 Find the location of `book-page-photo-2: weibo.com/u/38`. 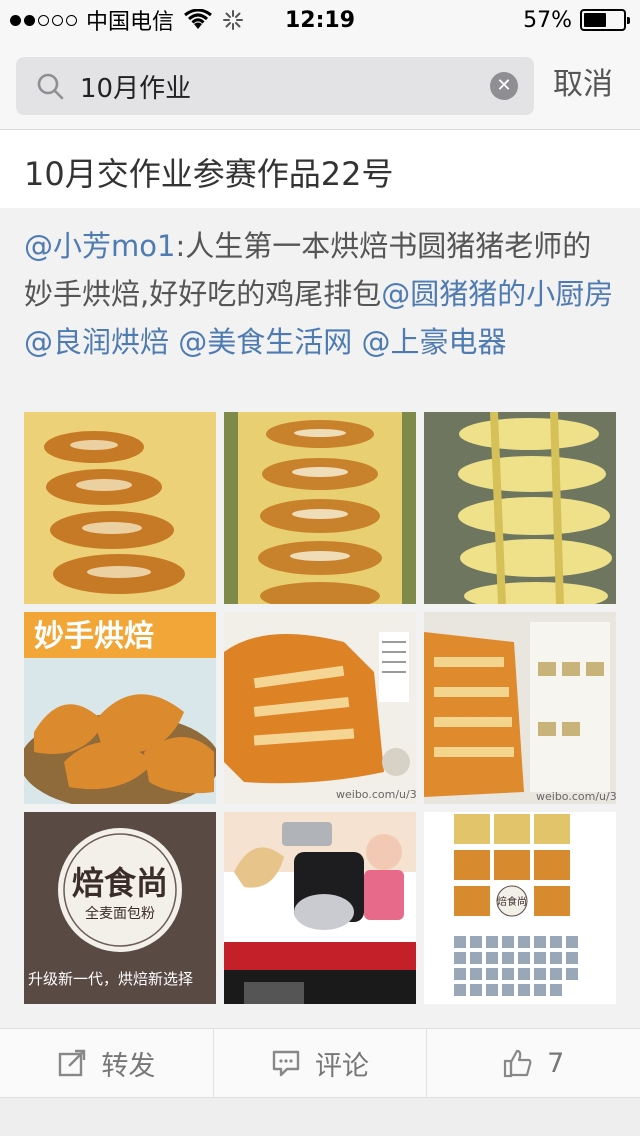

book-page-photo-2: weibo.com/u/38 is located at coordinates (520, 708).